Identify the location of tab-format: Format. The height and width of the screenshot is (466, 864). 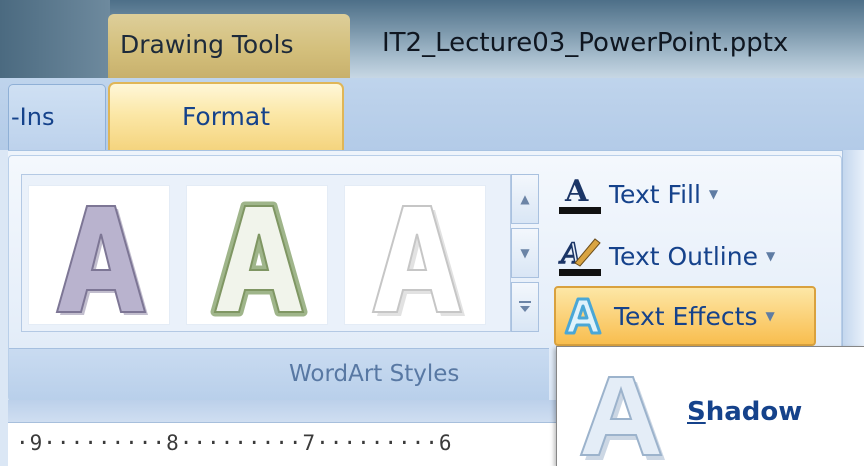
(226, 117).